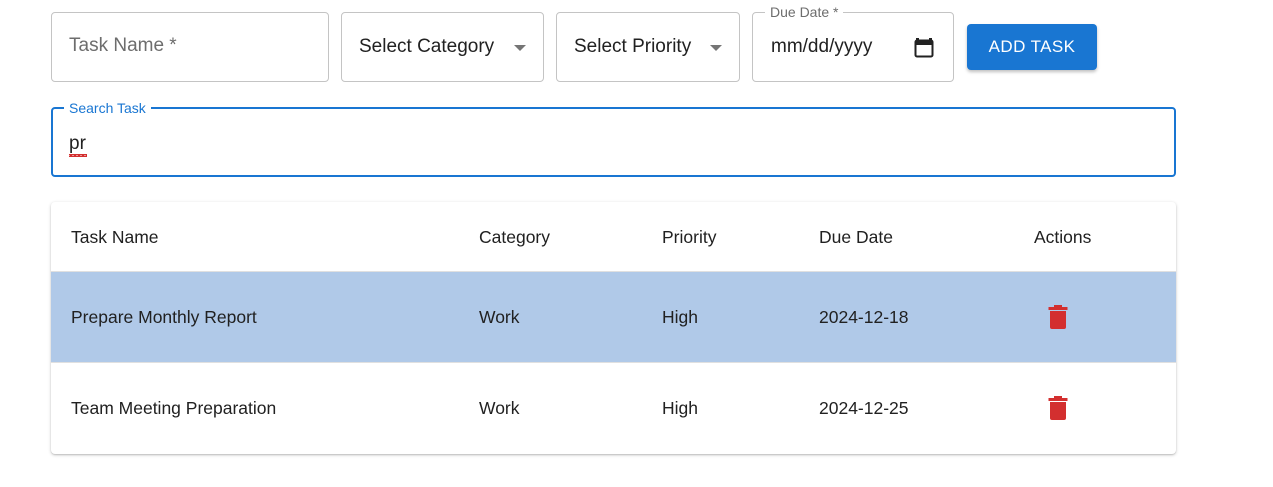  Describe the element at coordinates (115, 237) in the screenshot. I see `header-task-name: Task Name` at that location.